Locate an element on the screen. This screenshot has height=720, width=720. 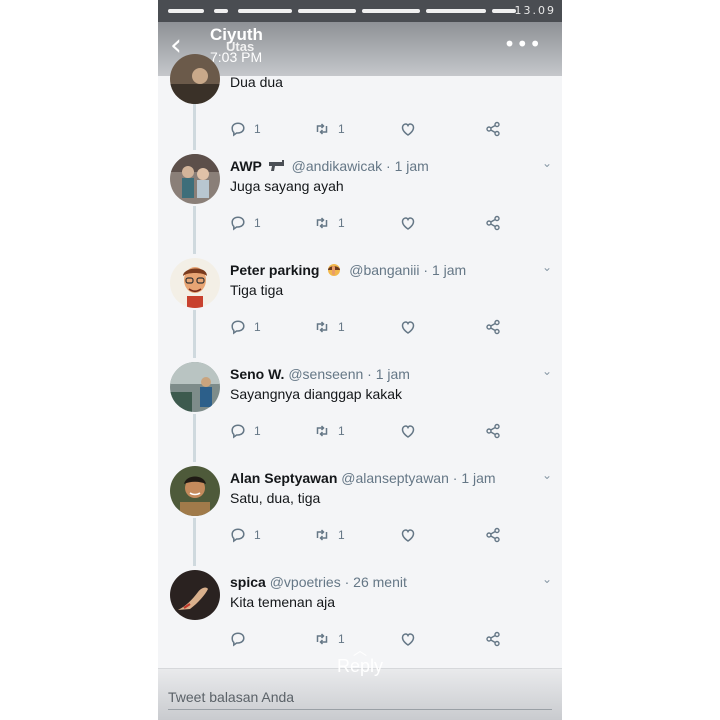
tweet-item: Dua dua 1 1 is located at coordinates (360, 102).